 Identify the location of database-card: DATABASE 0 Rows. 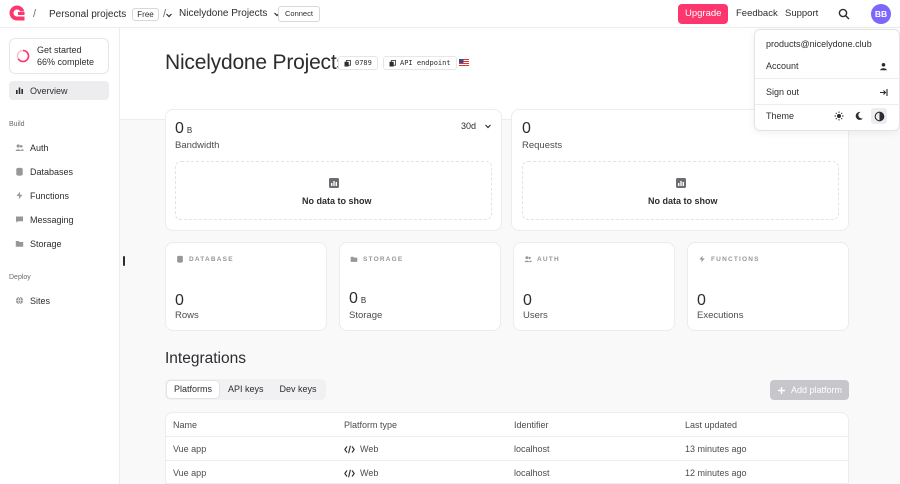
(246, 286).